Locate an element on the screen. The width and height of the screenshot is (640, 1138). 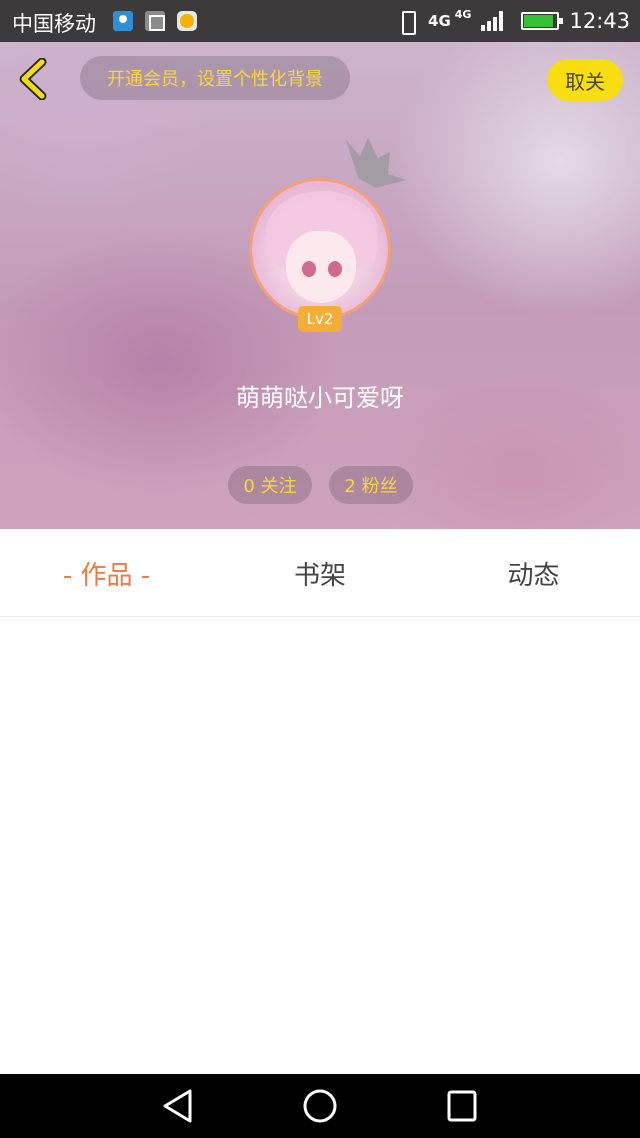
status-bar: 中国移动 4G 4G 12:43 is located at coordinates (320, 21).